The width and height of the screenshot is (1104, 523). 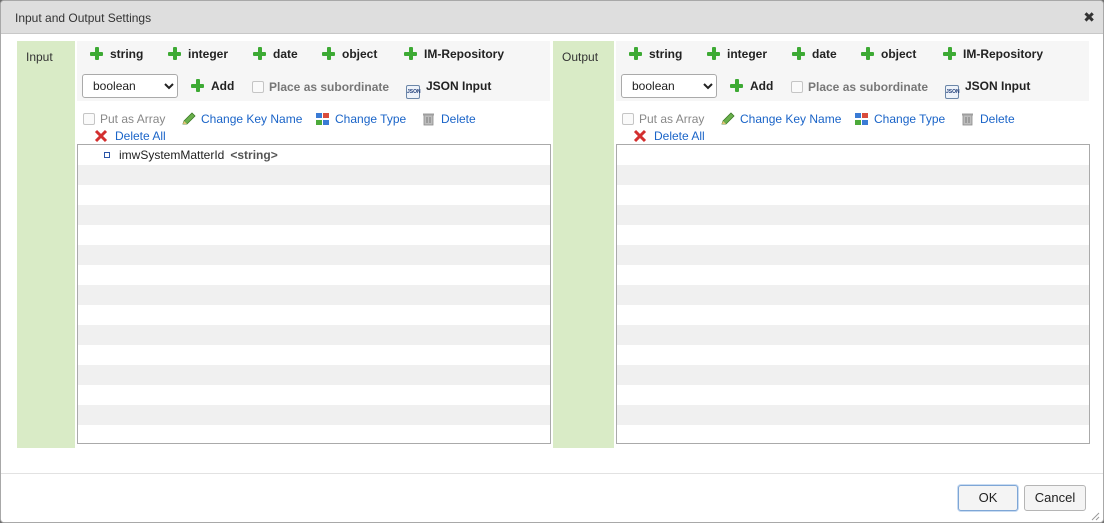 What do you see at coordinates (241, 119) in the screenshot?
I see `input-change-key-name-link: Change Key Name` at bounding box center [241, 119].